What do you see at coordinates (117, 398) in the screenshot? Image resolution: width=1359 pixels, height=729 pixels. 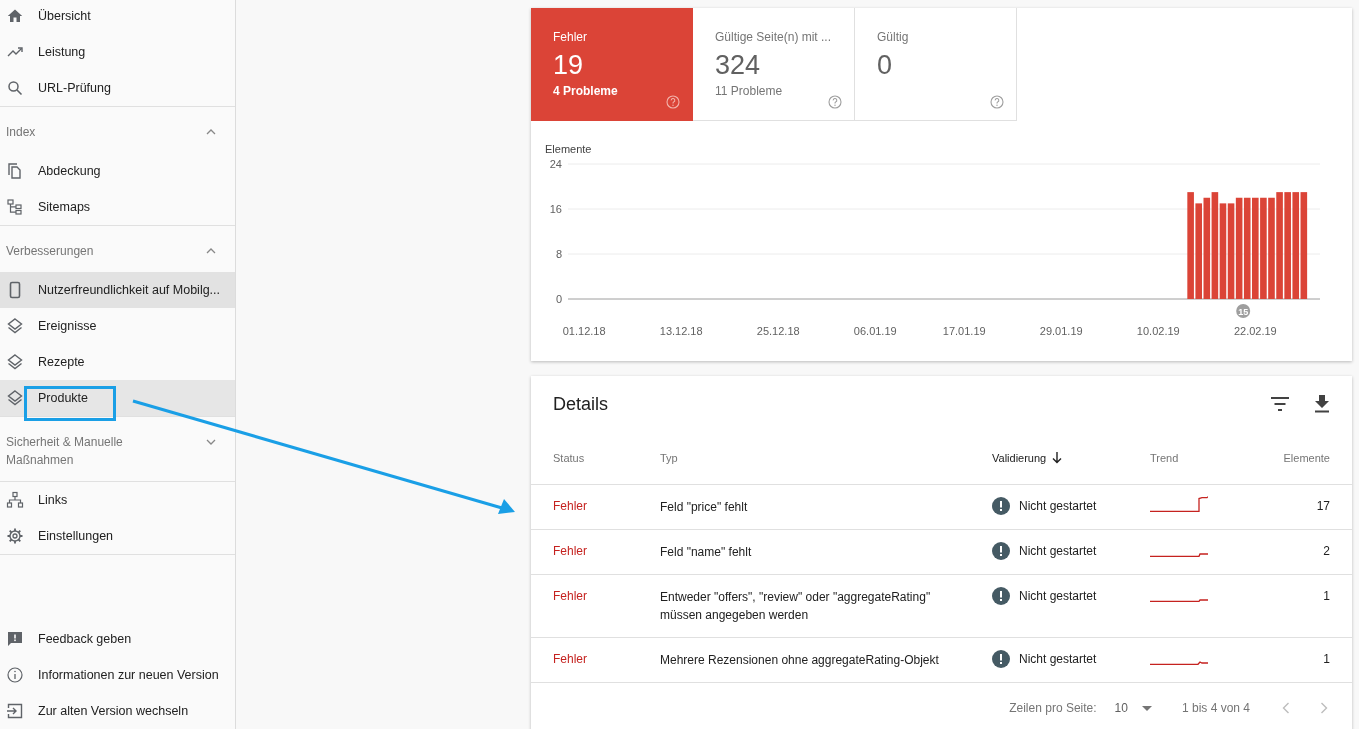 I see `nav-item: Produkte` at bounding box center [117, 398].